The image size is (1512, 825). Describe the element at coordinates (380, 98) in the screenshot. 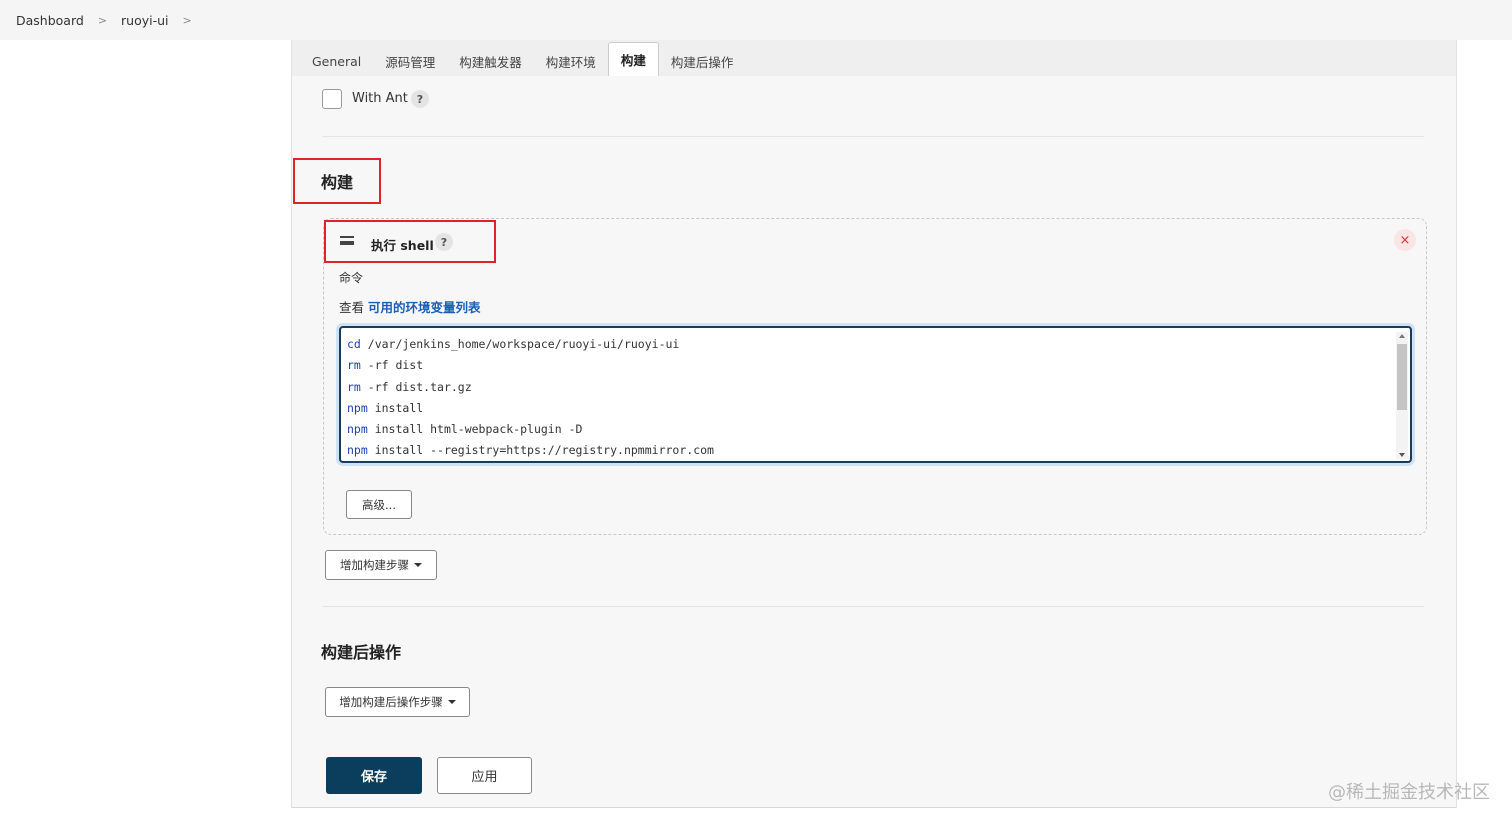

I see `with-ant-label: With Ant` at that location.